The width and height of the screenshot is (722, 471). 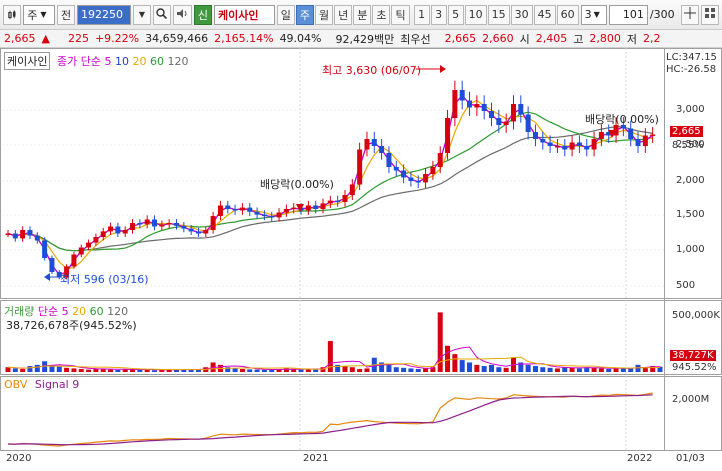 What do you see at coordinates (421, 14) in the screenshot?
I see `interval-button: 1` at bounding box center [421, 14].